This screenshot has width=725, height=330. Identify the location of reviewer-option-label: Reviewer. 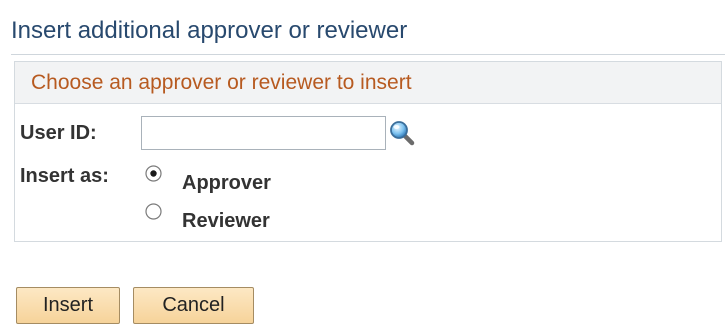
(226, 221).